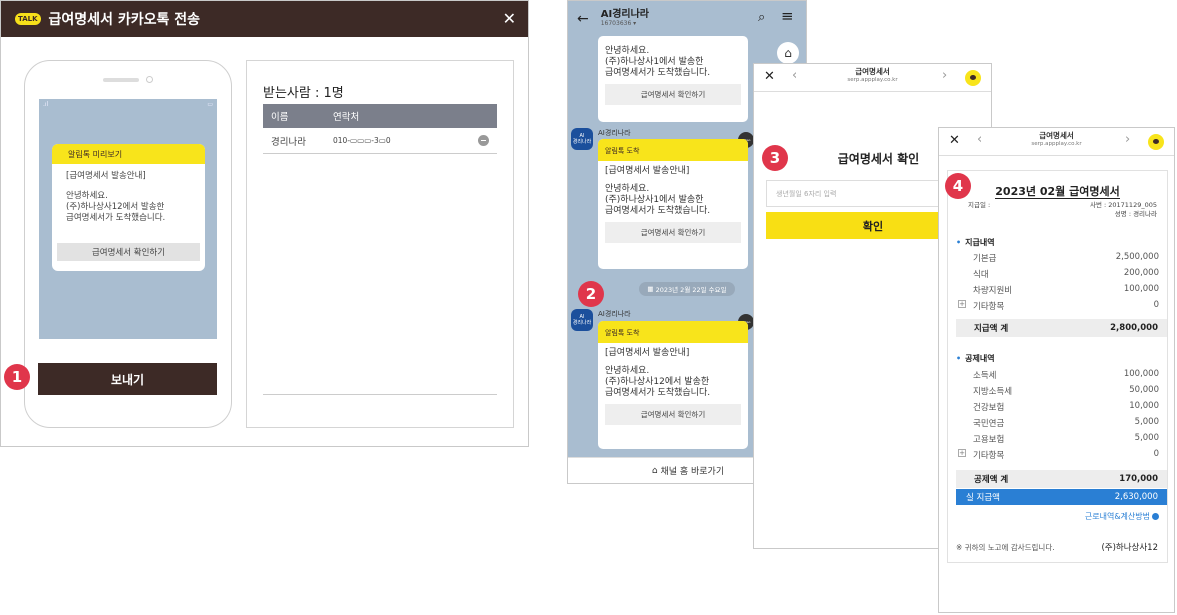 The image size is (1177, 615). What do you see at coordinates (127, 379) in the screenshot?
I see `send-button: 보내기` at bounding box center [127, 379].